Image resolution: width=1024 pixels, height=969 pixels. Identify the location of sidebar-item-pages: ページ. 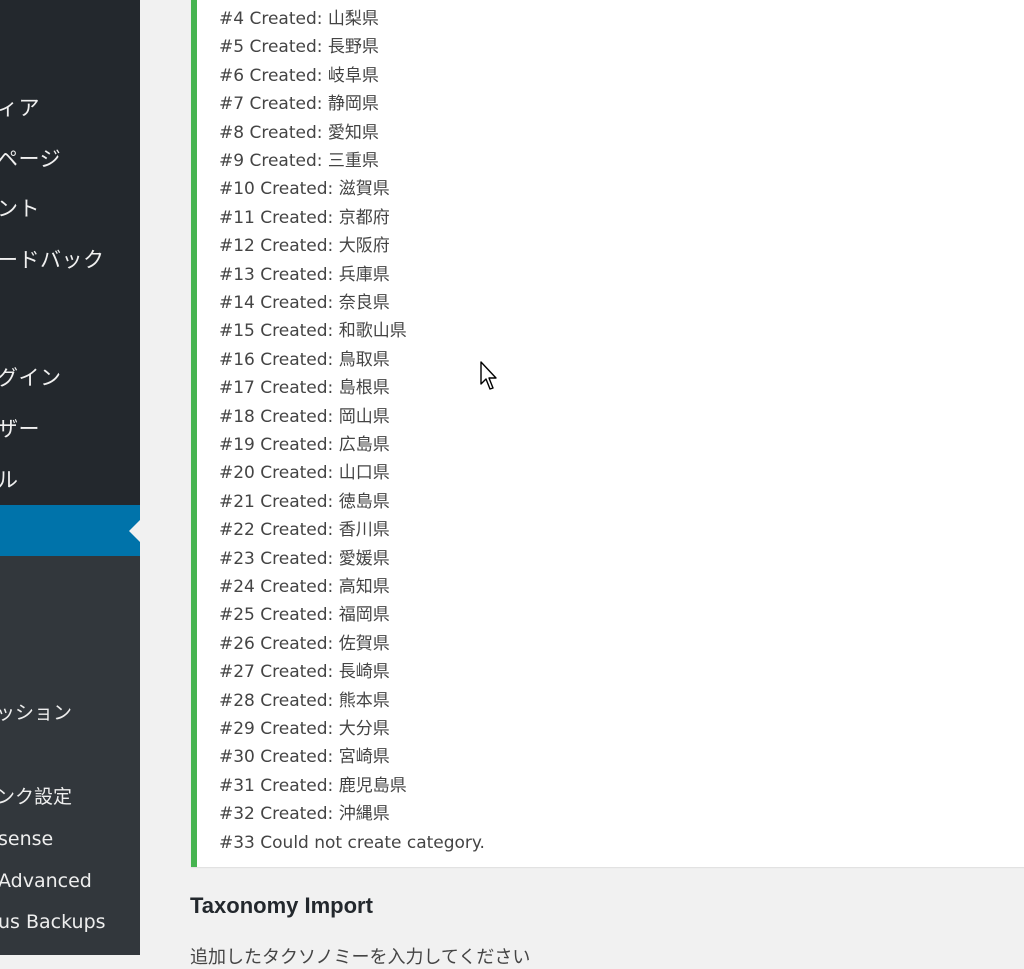
(68, 159).